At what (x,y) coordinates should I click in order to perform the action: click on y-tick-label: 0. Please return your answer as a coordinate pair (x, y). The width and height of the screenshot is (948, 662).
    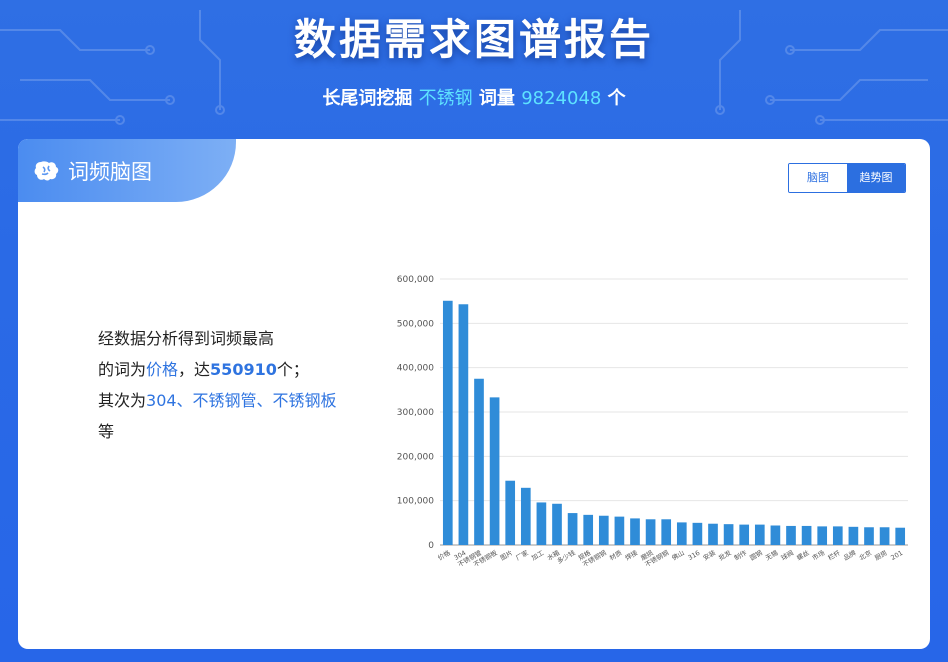
    Looking at the image, I should click on (431, 546).